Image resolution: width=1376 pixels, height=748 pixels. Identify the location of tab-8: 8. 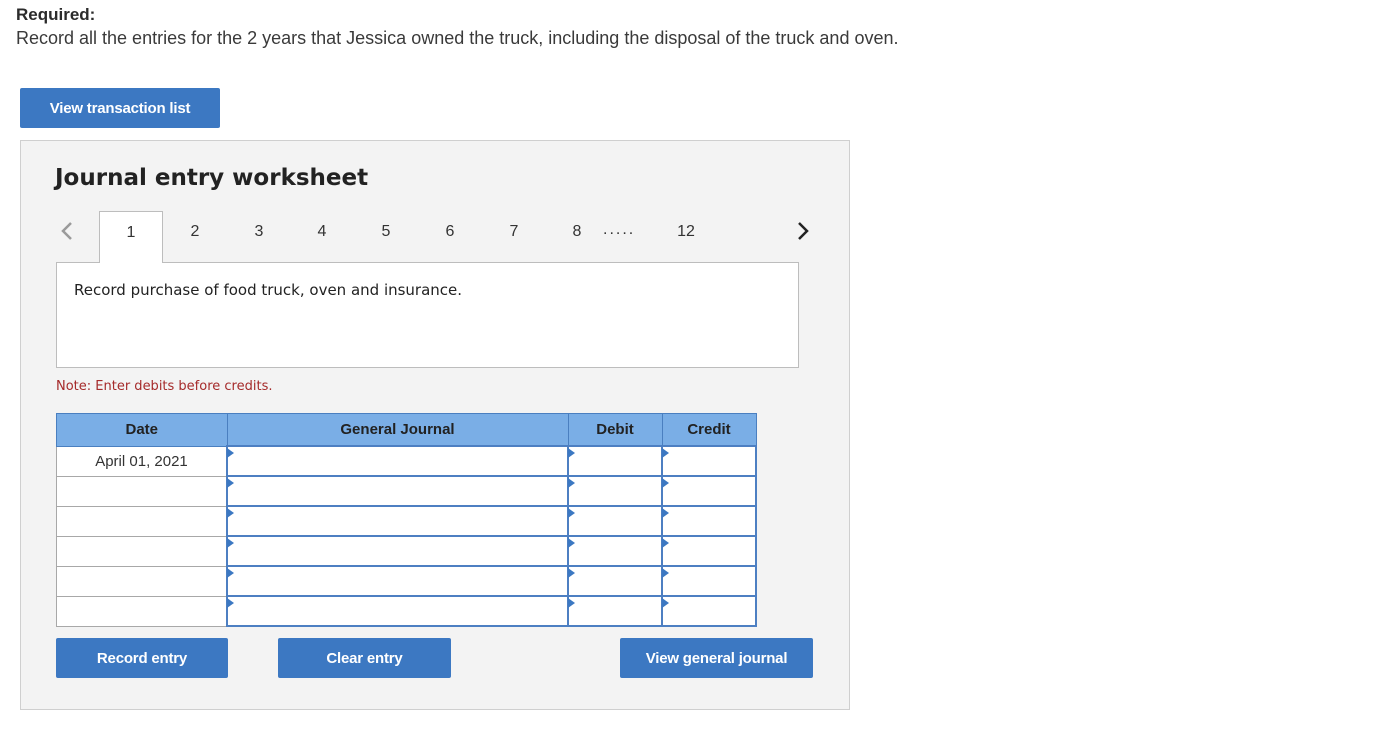
(577, 237).